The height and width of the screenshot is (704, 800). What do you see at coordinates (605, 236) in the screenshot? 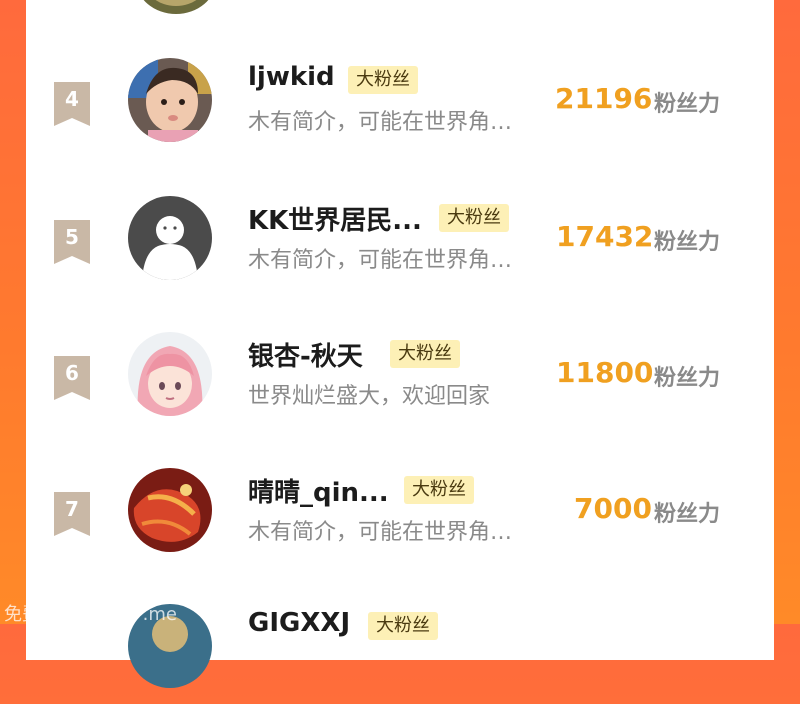
I see `fan-power-count: 17432` at bounding box center [605, 236].